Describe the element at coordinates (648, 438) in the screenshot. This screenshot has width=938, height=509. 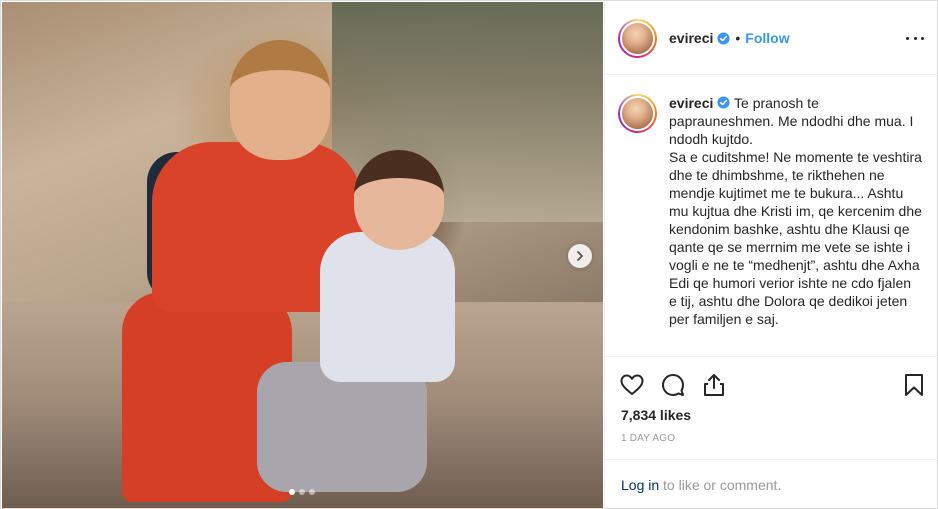
I see `post-timestamp: 1 DAY AGO` at that location.